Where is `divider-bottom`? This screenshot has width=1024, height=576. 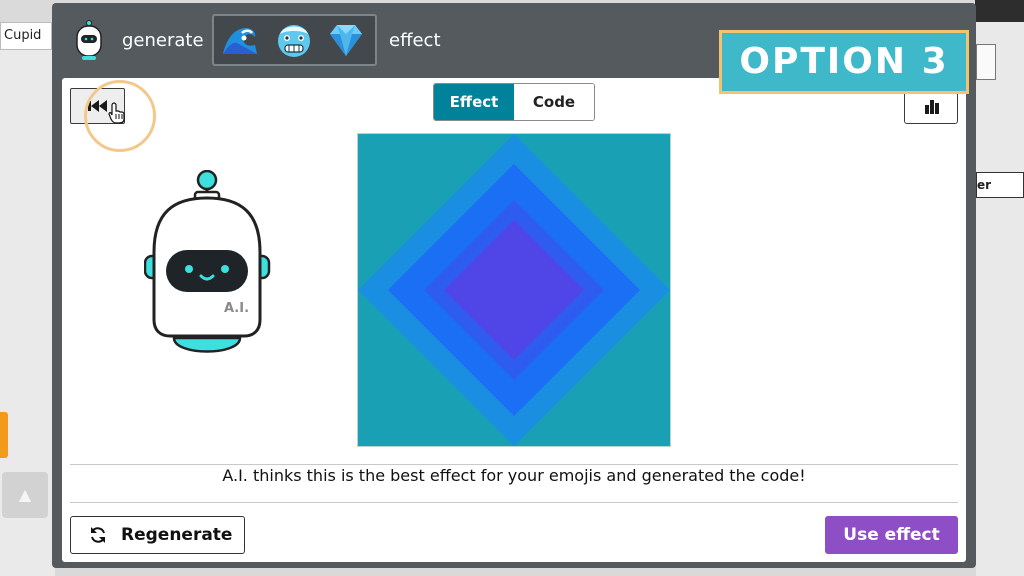
divider-bottom is located at coordinates (514, 502).